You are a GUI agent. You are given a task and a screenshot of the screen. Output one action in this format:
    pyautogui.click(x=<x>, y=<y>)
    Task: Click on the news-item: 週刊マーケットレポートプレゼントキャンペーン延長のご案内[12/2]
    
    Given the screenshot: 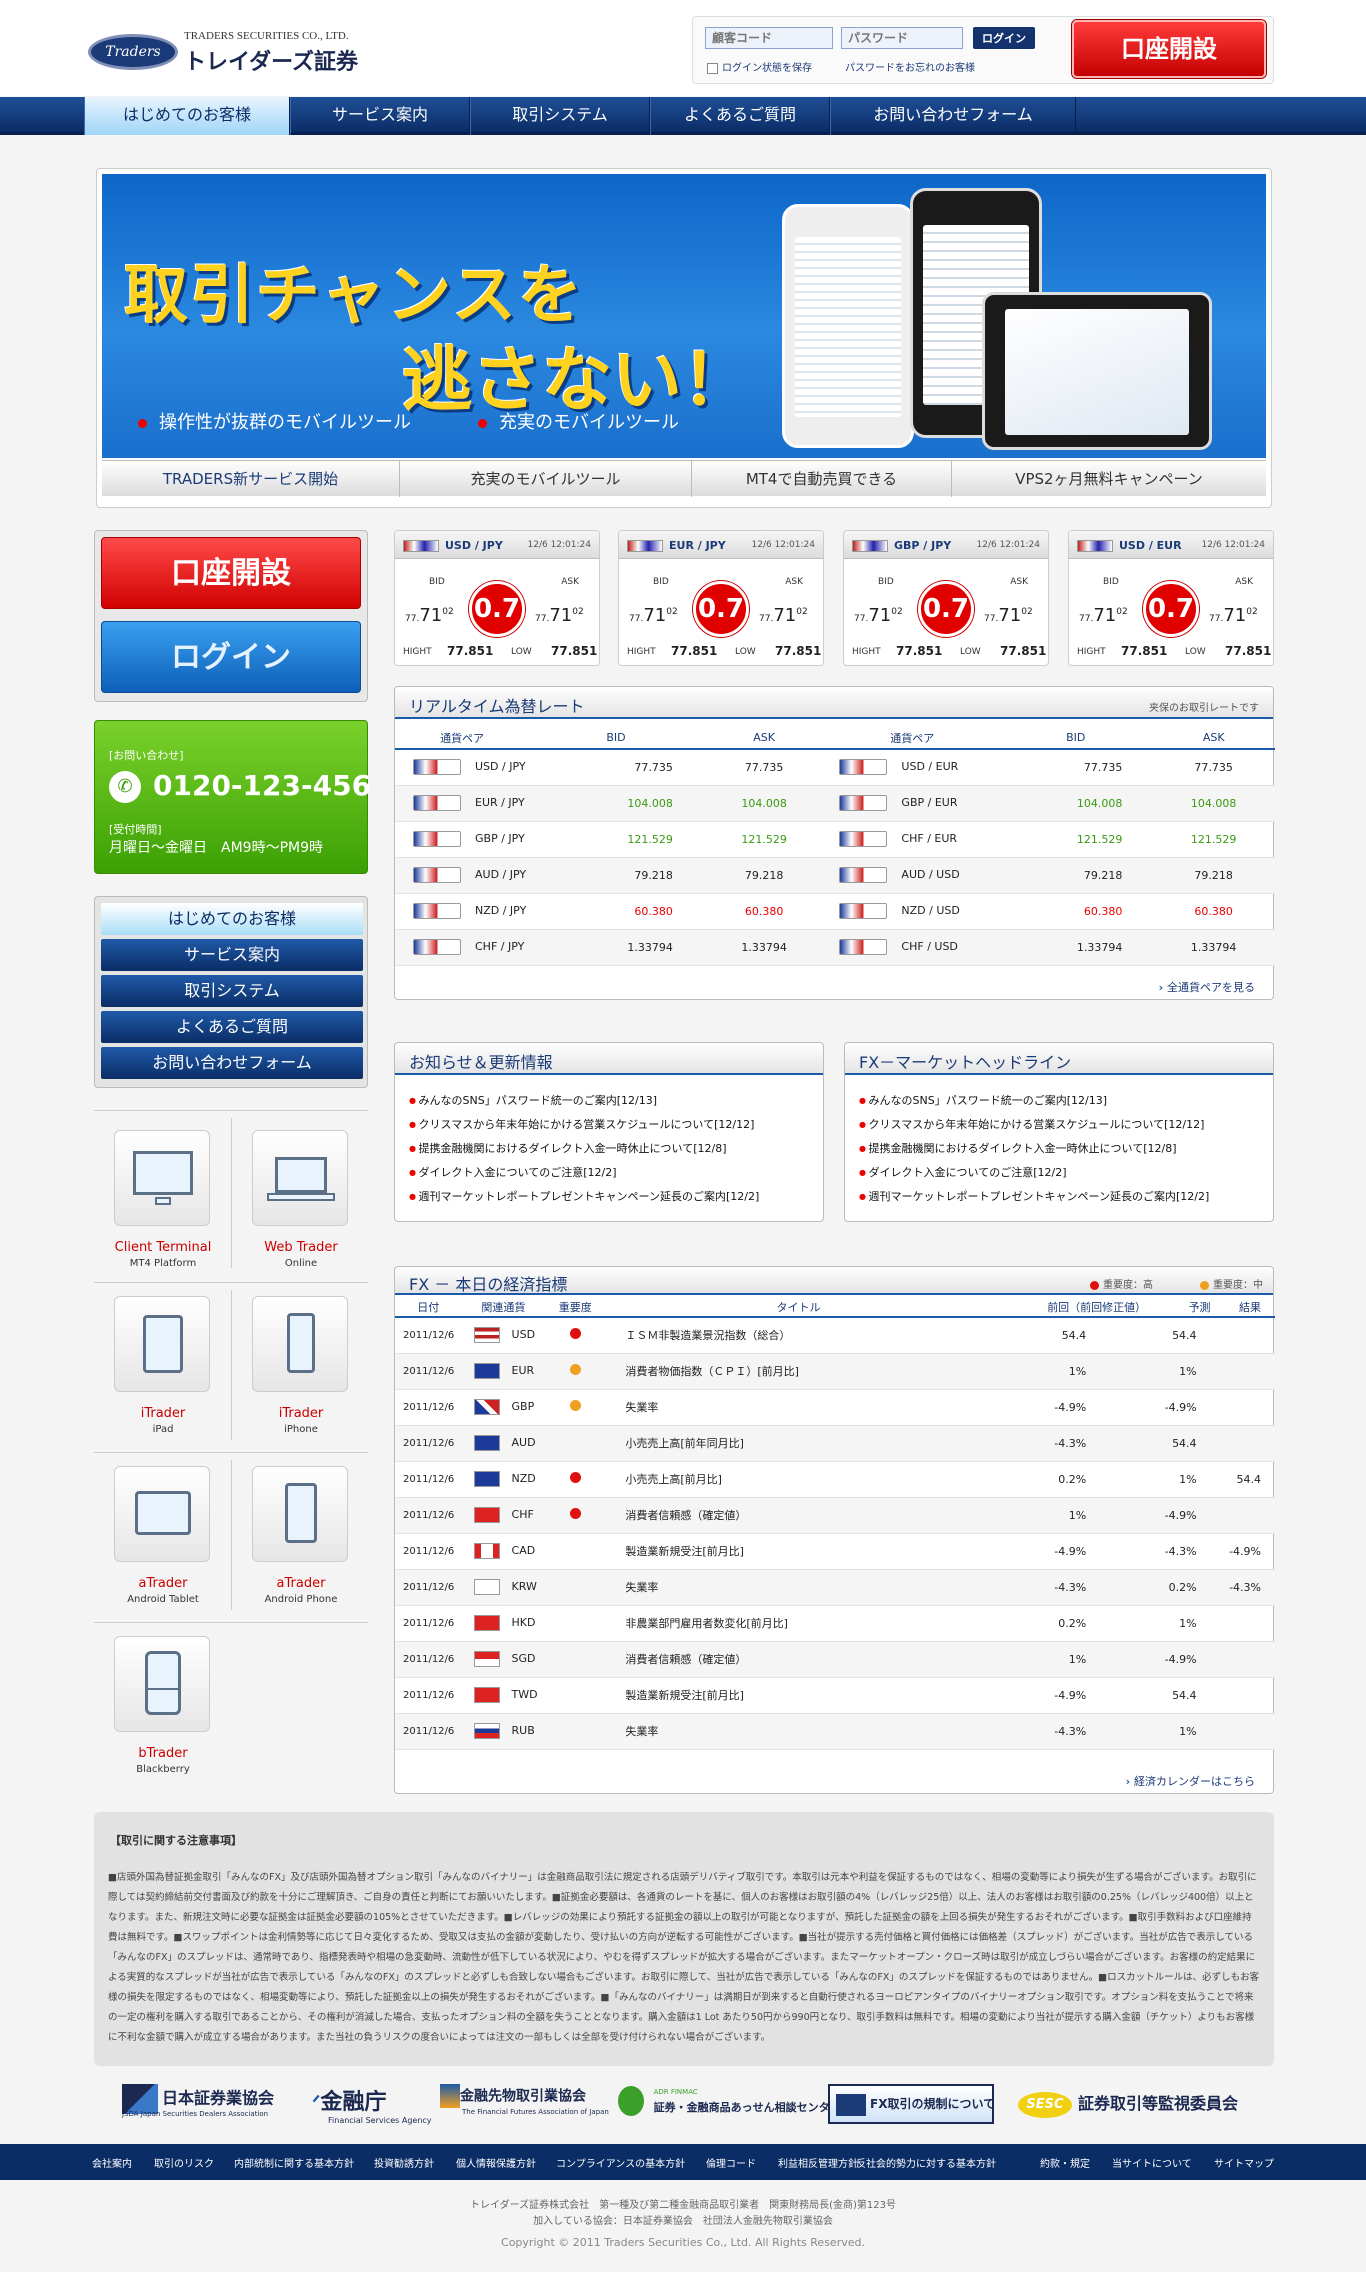 What is the action you would take?
    pyautogui.click(x=584, y=1197)
    